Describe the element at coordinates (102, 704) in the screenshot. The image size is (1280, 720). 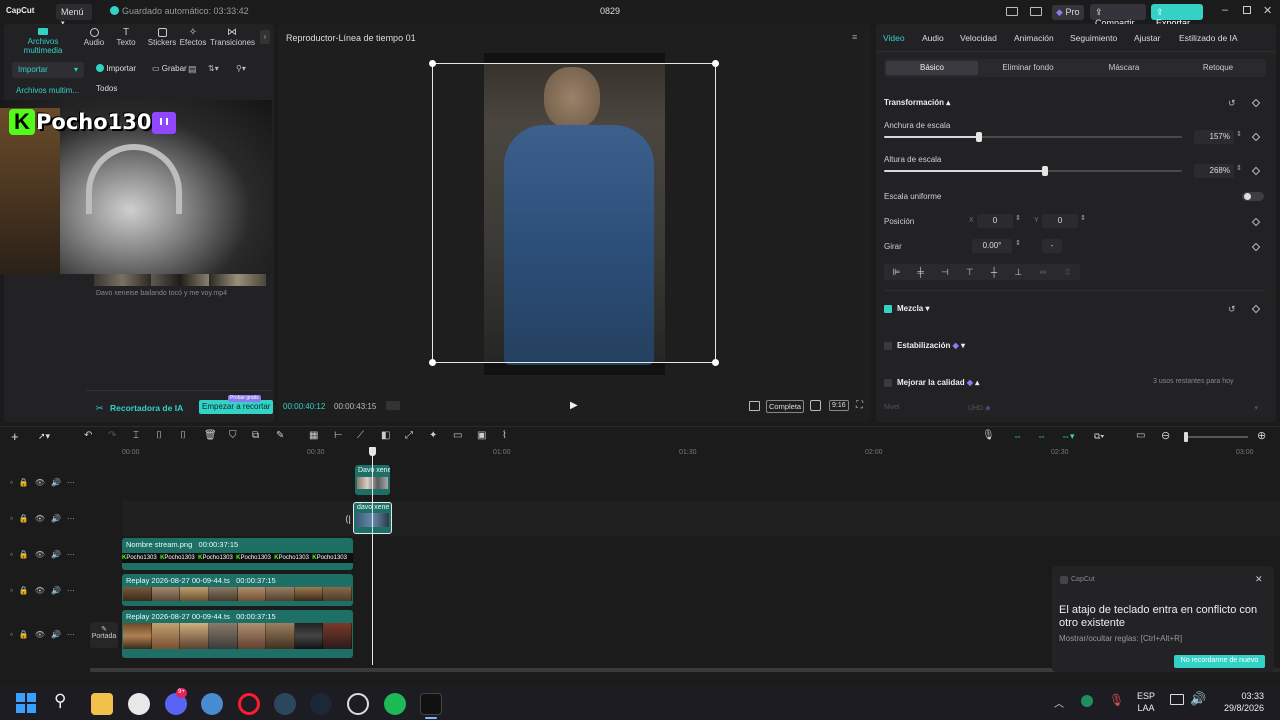
I see `file-explorer-icon` at that location.